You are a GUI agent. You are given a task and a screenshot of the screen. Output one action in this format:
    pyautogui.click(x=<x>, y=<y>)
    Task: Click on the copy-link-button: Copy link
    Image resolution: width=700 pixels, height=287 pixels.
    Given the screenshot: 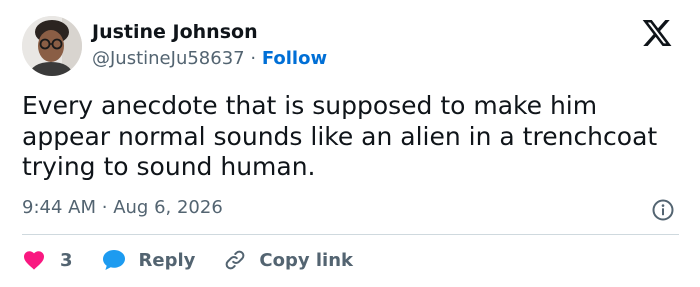 What is the action you would take?
    pyautogui.click(x=288, y=260)
    